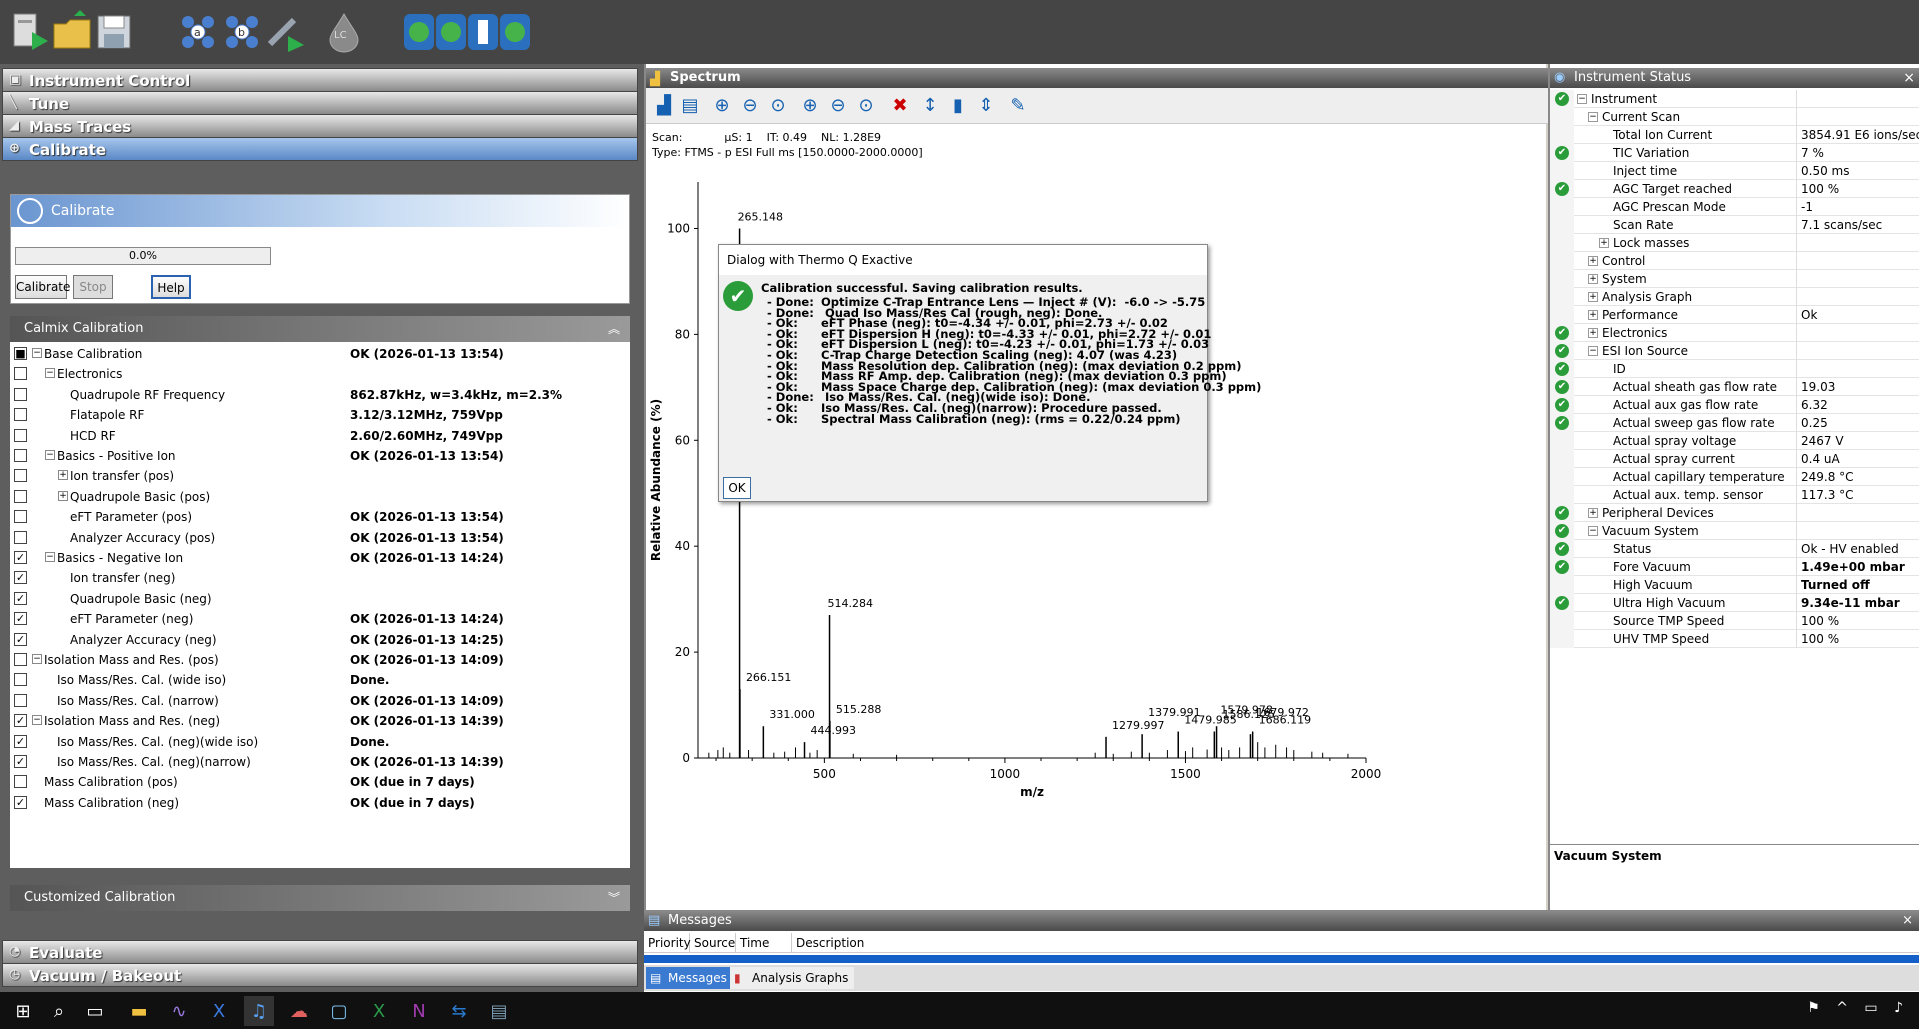 This screenshot has width=1919, height=1029. I want to click on zoom-in-icon: ⊕, so click(722, 106).